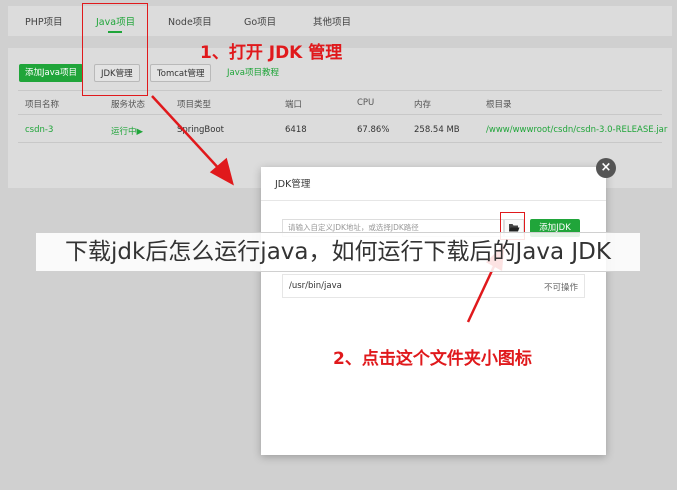  What do you see at coordinates (187, 134) in the screenshot?
I see `arrow-to-dialog` at bounding box center [187, 134].